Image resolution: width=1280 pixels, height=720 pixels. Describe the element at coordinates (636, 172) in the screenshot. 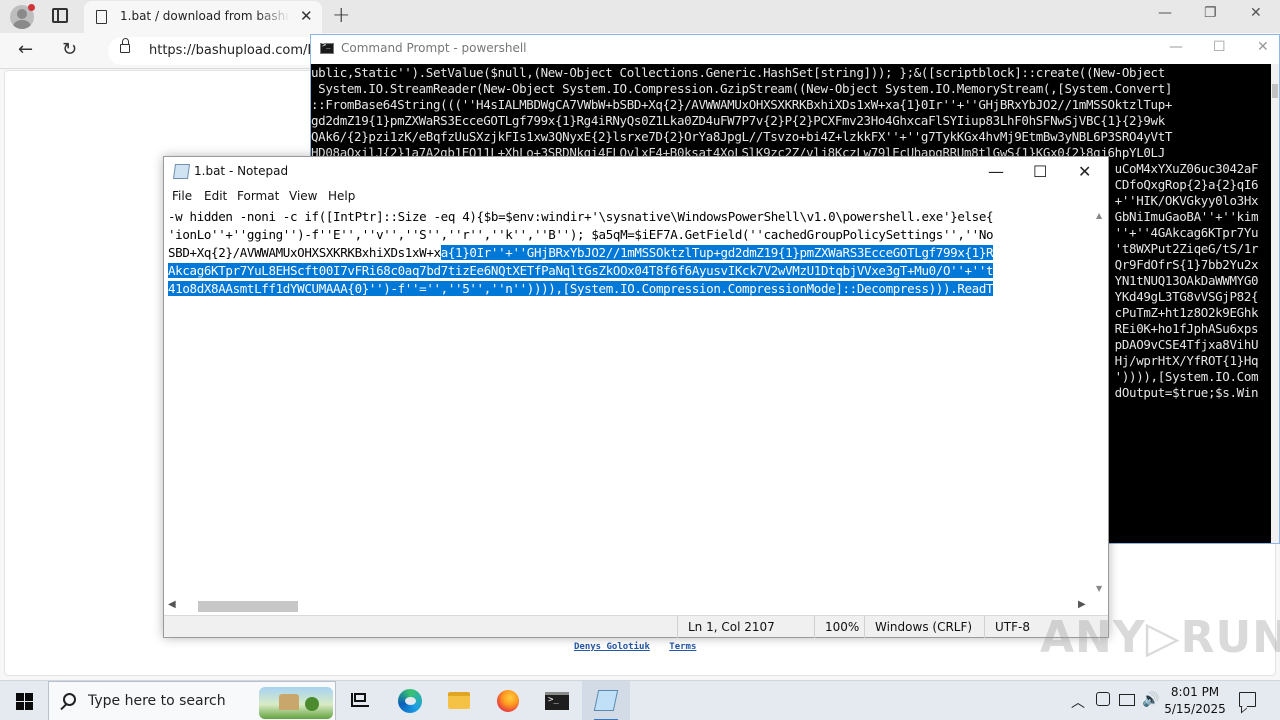

I see `notepad-title-bar: 1.bat - Notepad — ☐ ✕` at that location.